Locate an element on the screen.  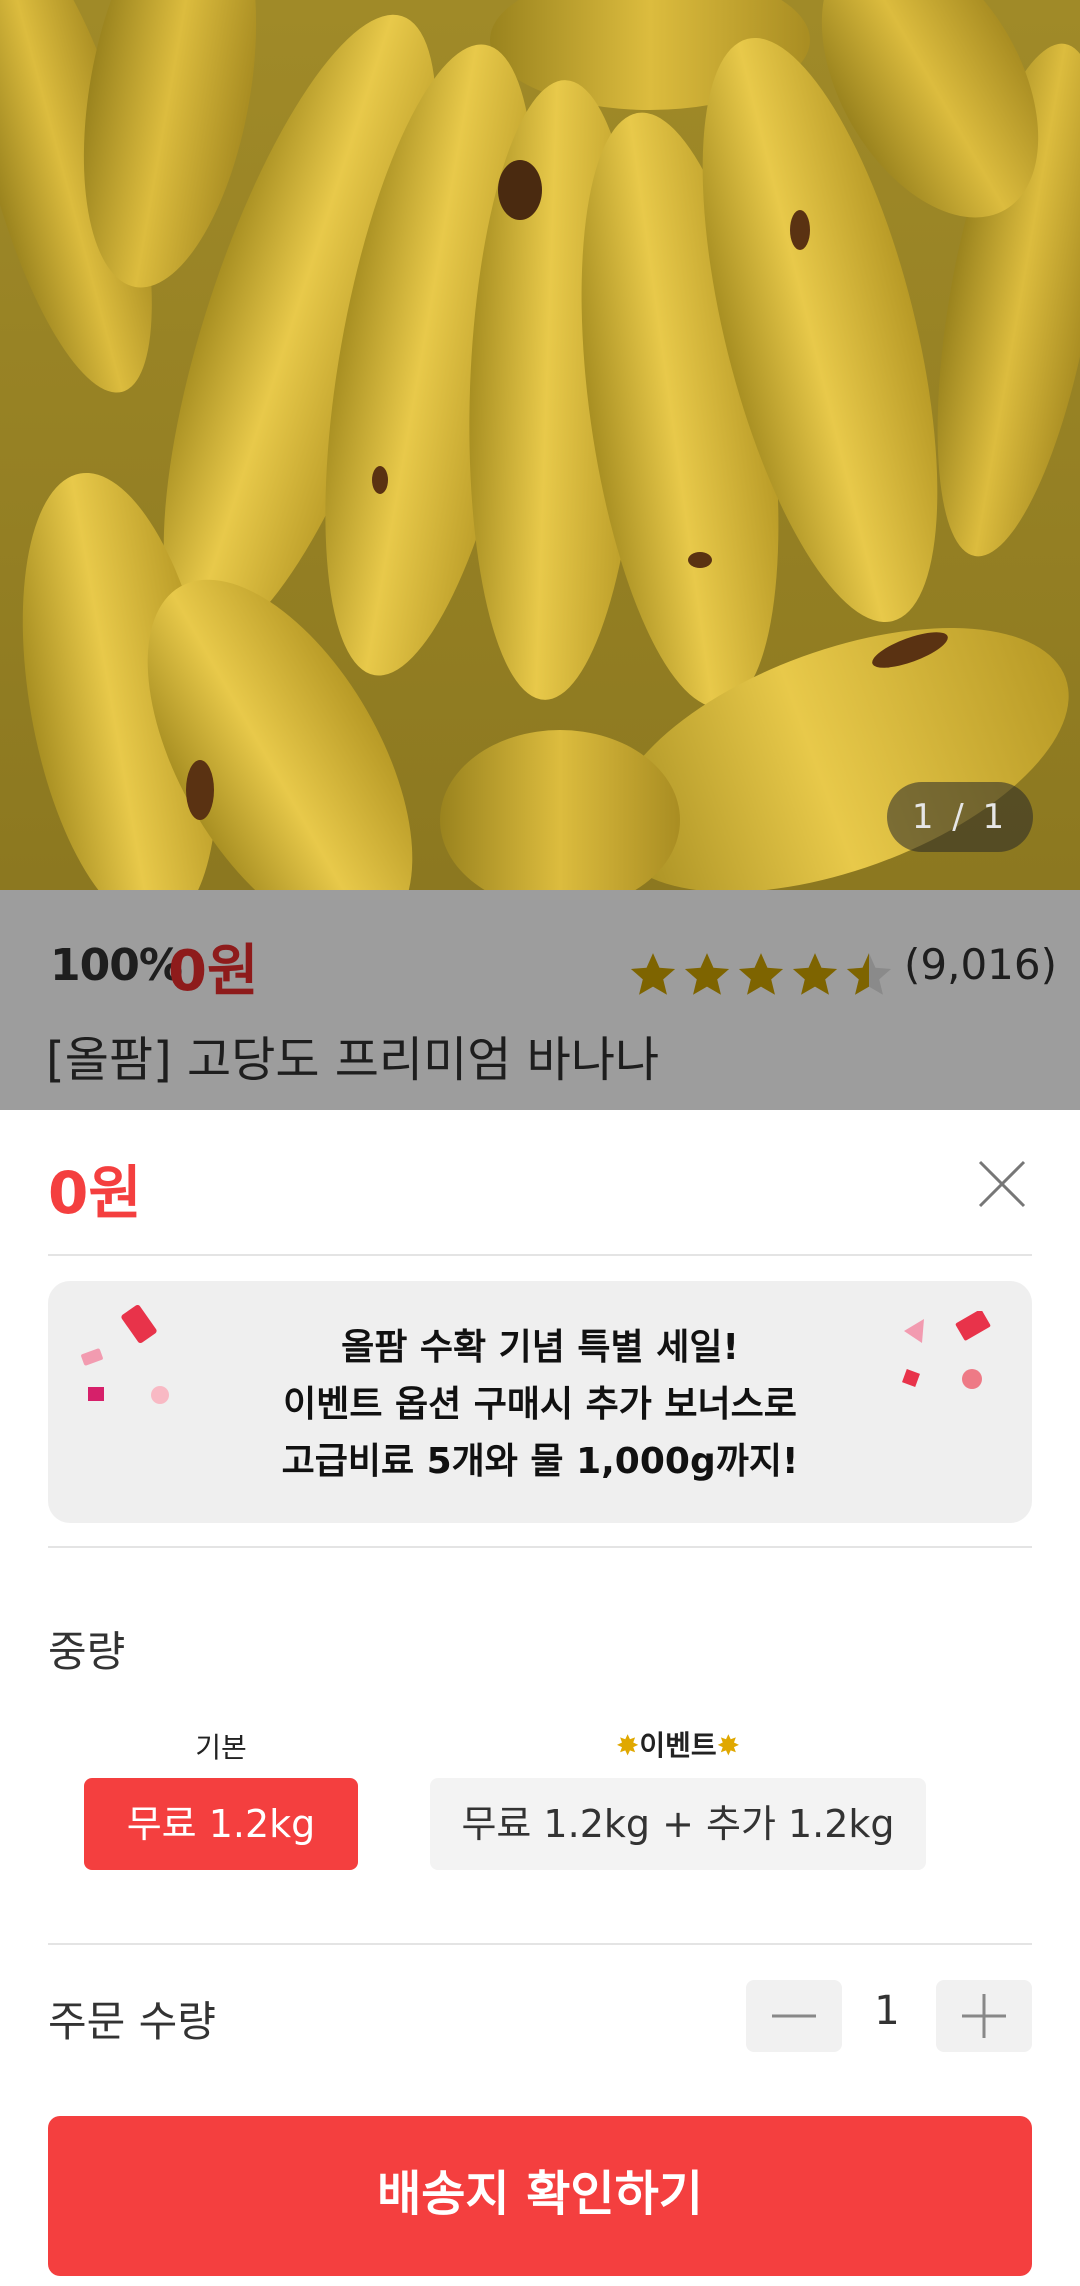
quantity-label: 주문 수량 is located at coordinates (132, 2021).